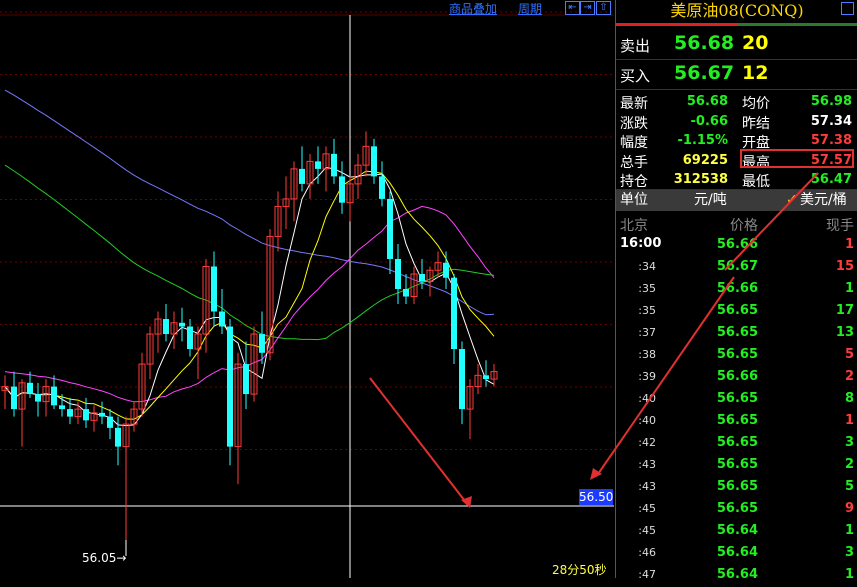  What do you see at coordinates (647, 354) in the screenshot?
I see `tick-time: :38` at bounding box center [647, 354].